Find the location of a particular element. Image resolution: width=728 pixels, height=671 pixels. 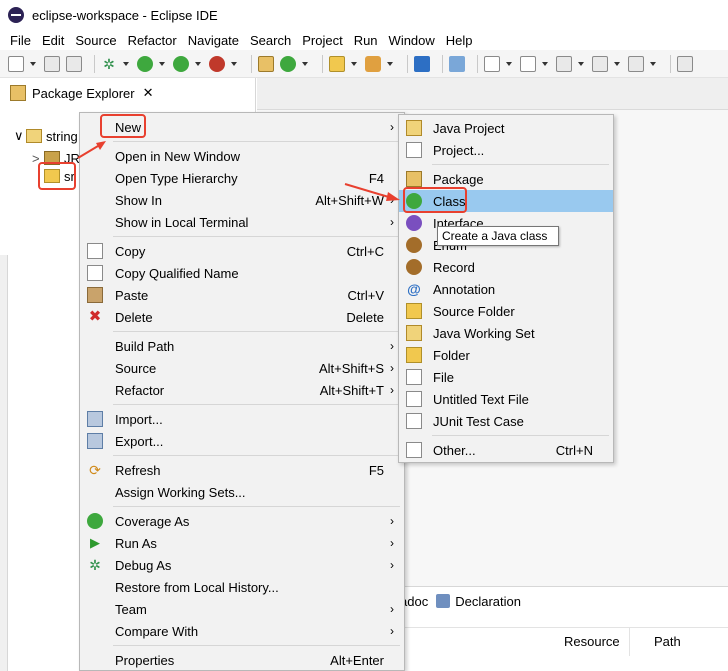

menu-item-team: Team › is located at coordinates (242, 609).